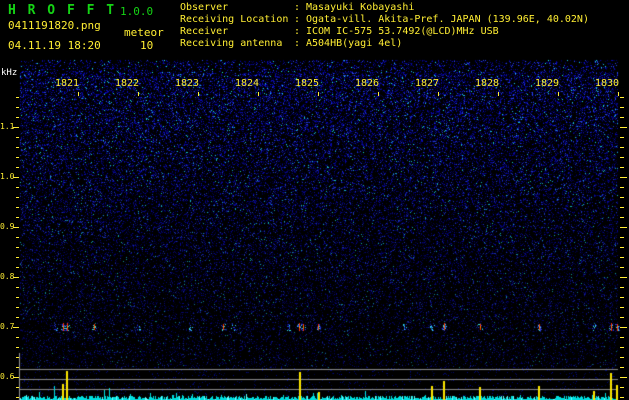 This screenshot has height=400, width=629. Describe the element at coordinates (7, 226) in the screenshot. I see `y-axis-label: 0.9` at that location.